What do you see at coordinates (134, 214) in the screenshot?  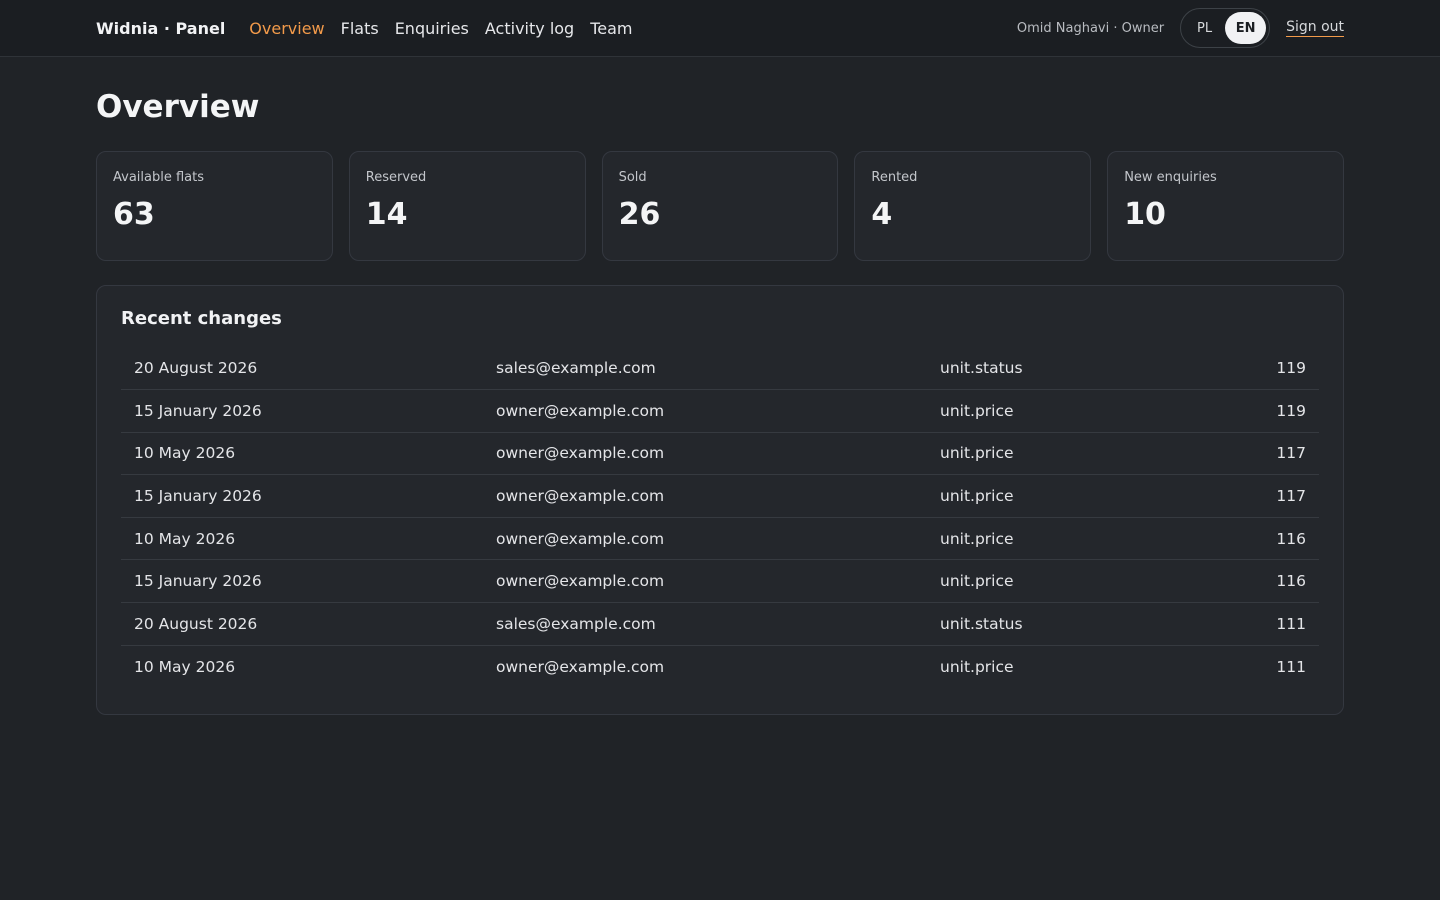 I see `stat-value: 63` at bounding box center [134, 214].